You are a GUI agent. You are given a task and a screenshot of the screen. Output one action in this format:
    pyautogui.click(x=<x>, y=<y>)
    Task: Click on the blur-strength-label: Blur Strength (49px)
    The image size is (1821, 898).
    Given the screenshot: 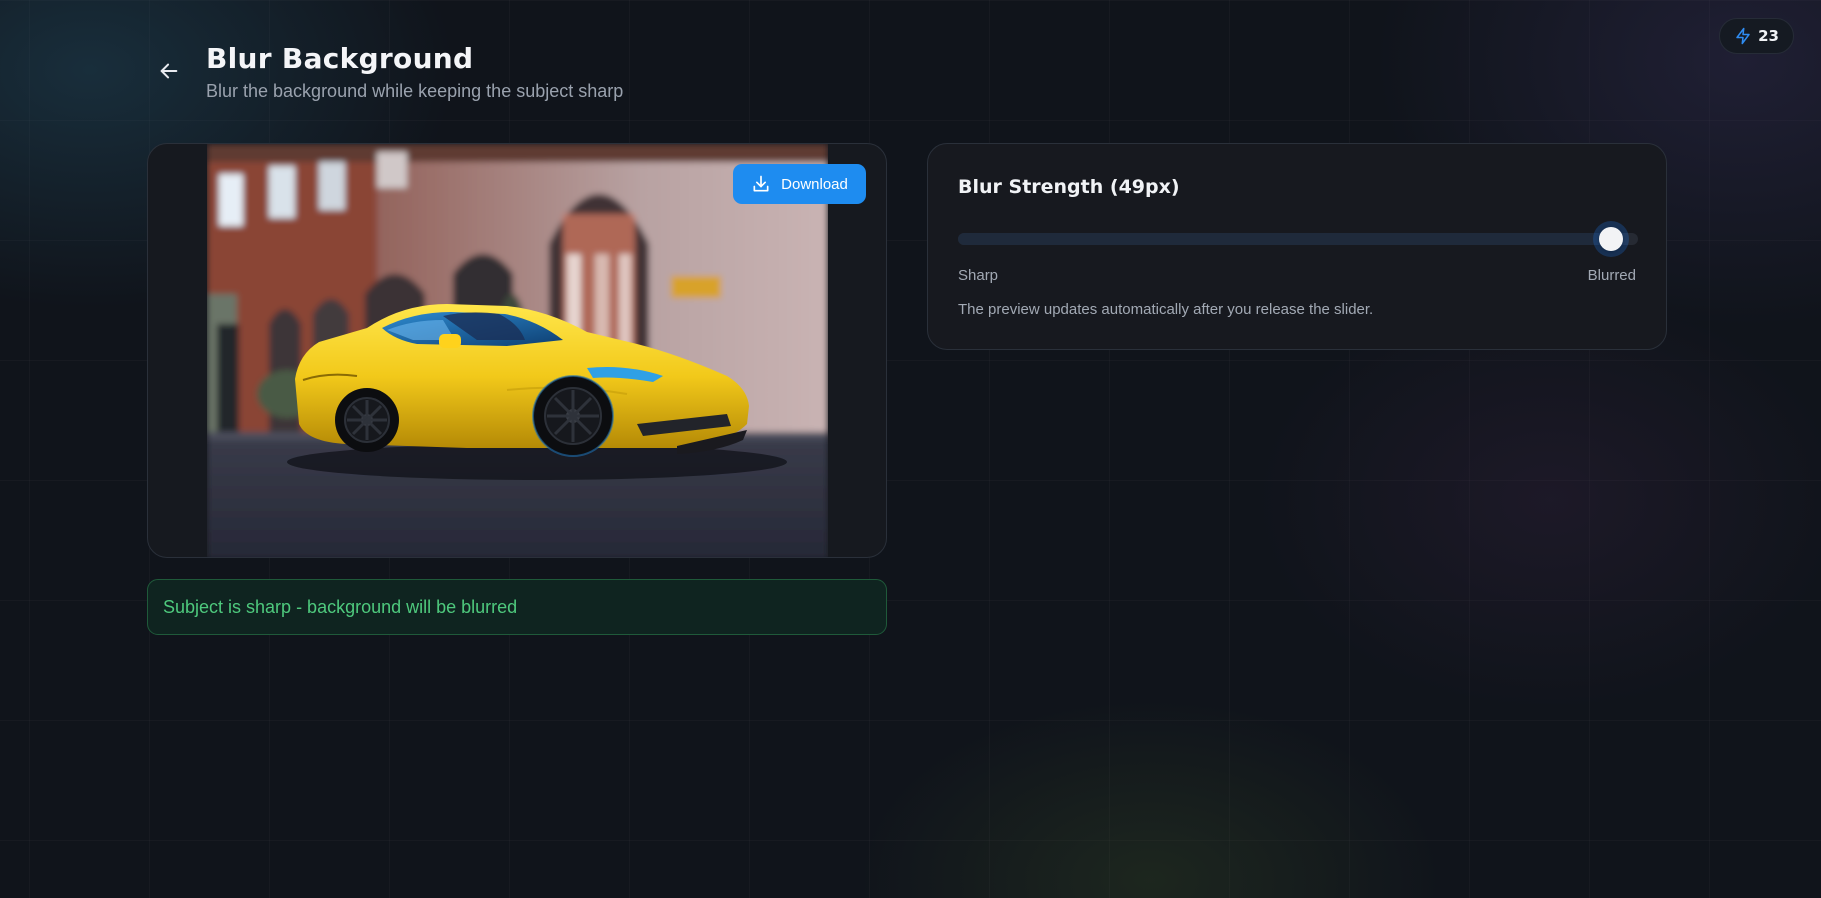 What is the action you would take?
    pyautogui.click(x=1069, y=187)
    